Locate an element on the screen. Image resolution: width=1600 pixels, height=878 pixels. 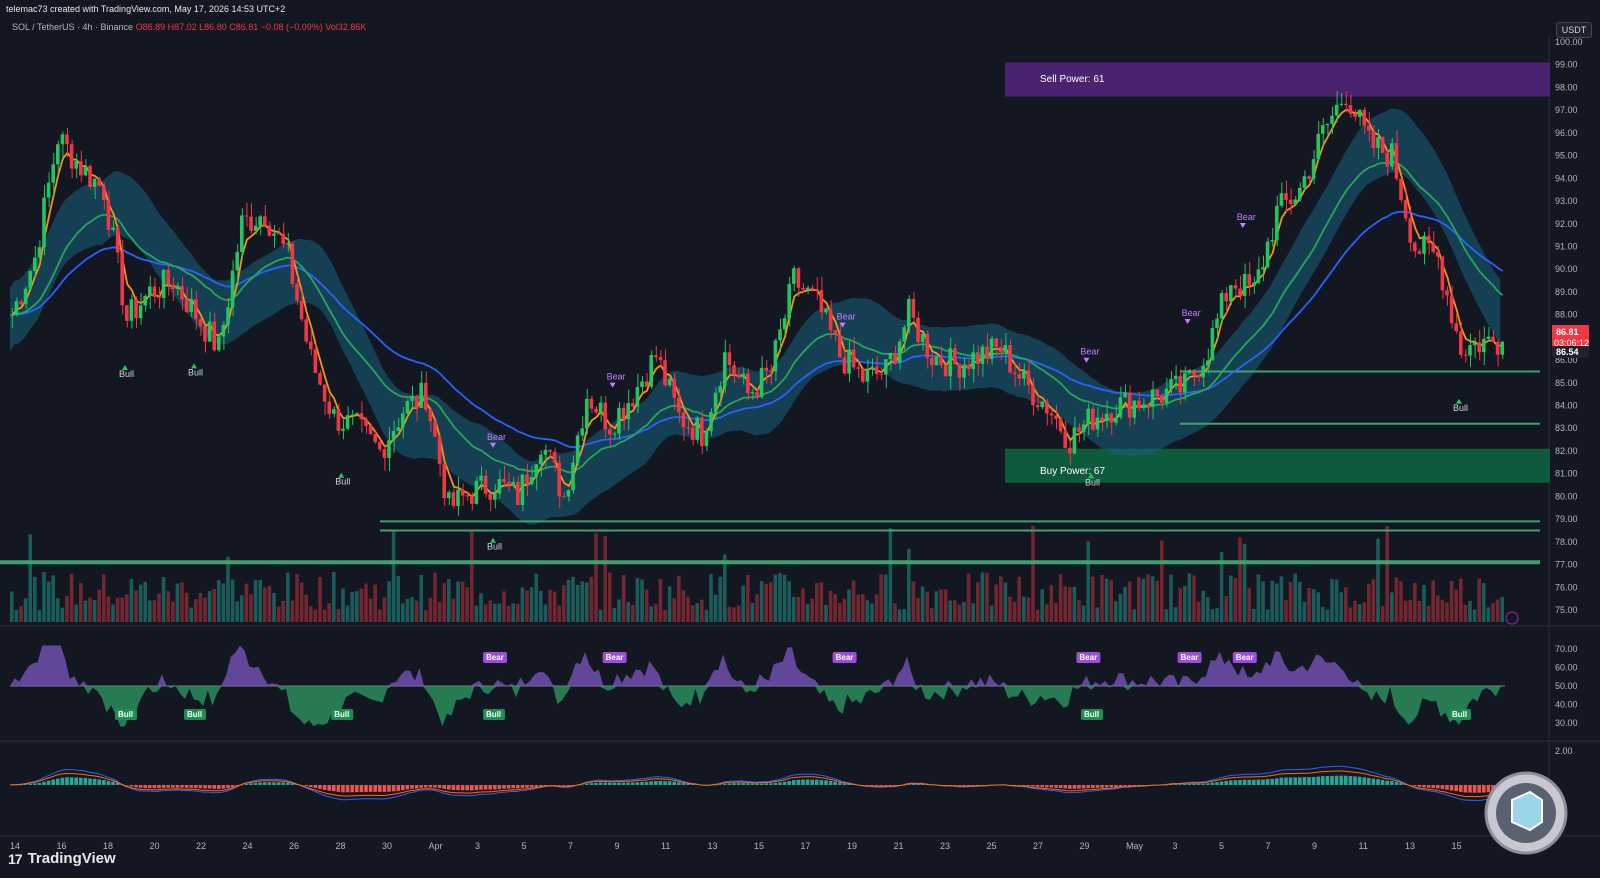
lightning-icon is located at coordinates (1512, 618).